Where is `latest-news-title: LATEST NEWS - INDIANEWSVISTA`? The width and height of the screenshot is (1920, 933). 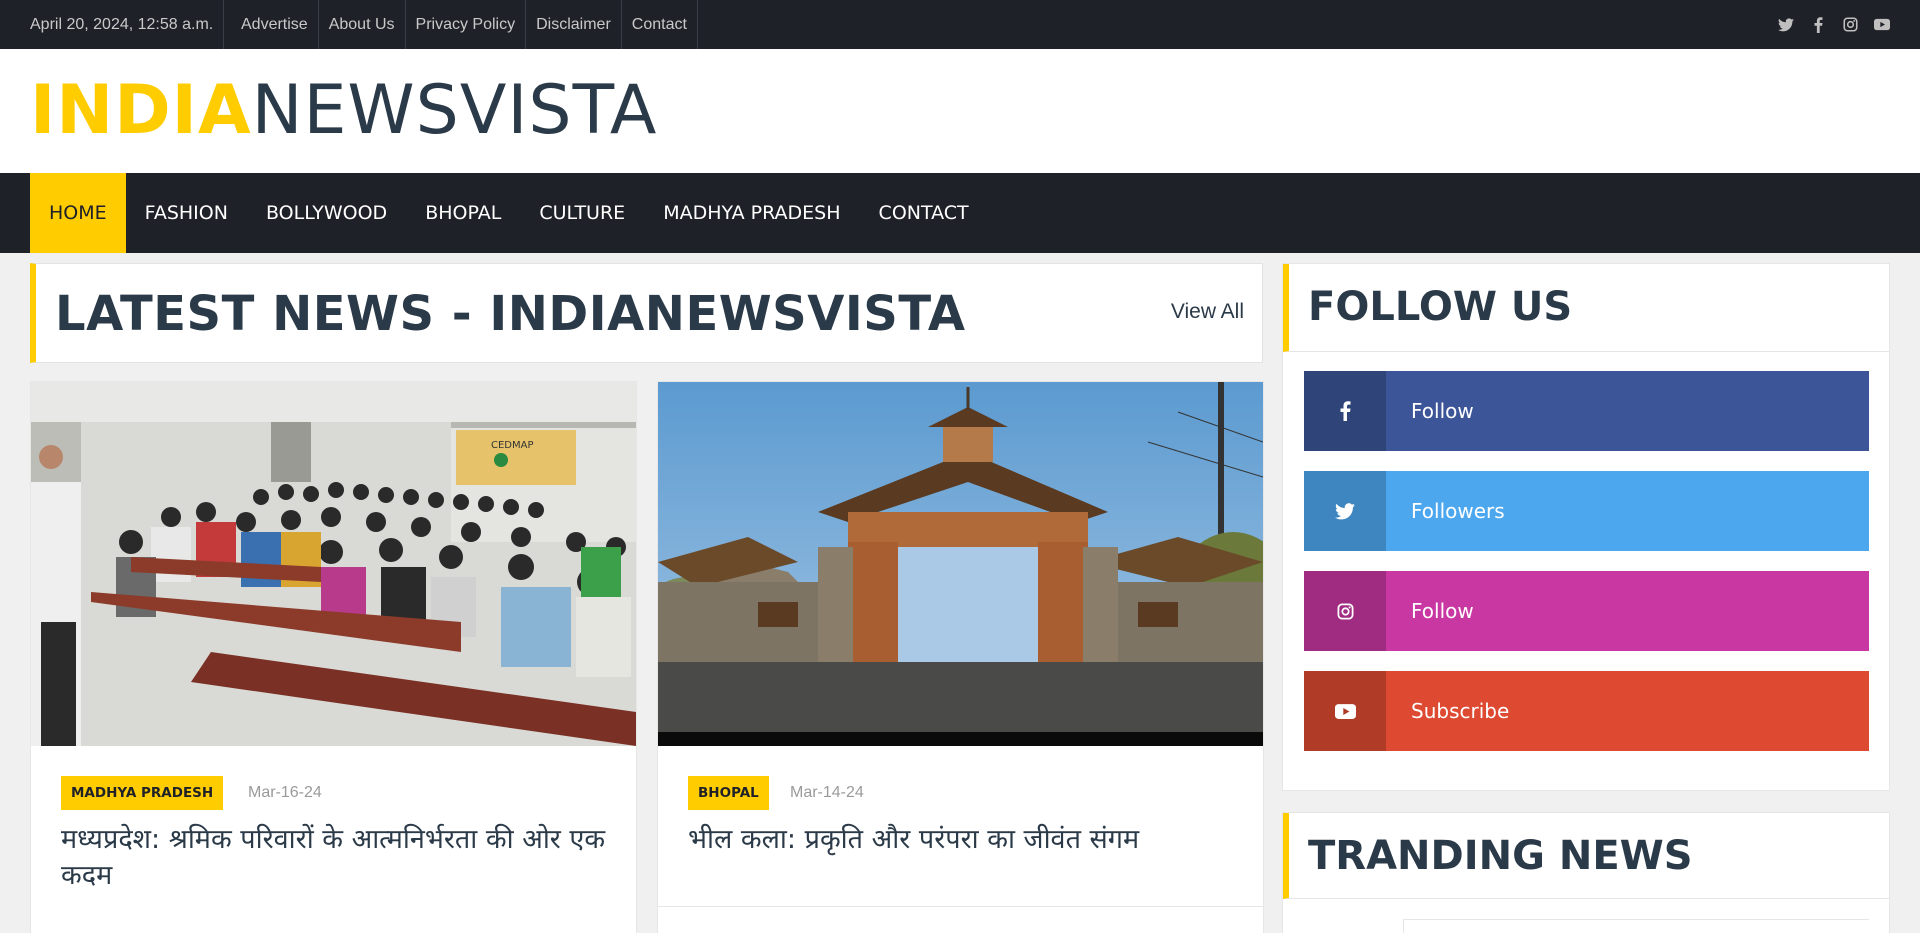 latest-news-title: LATEST NEWS - INDIANEWSVISTA is located at coordinates (510, 314).